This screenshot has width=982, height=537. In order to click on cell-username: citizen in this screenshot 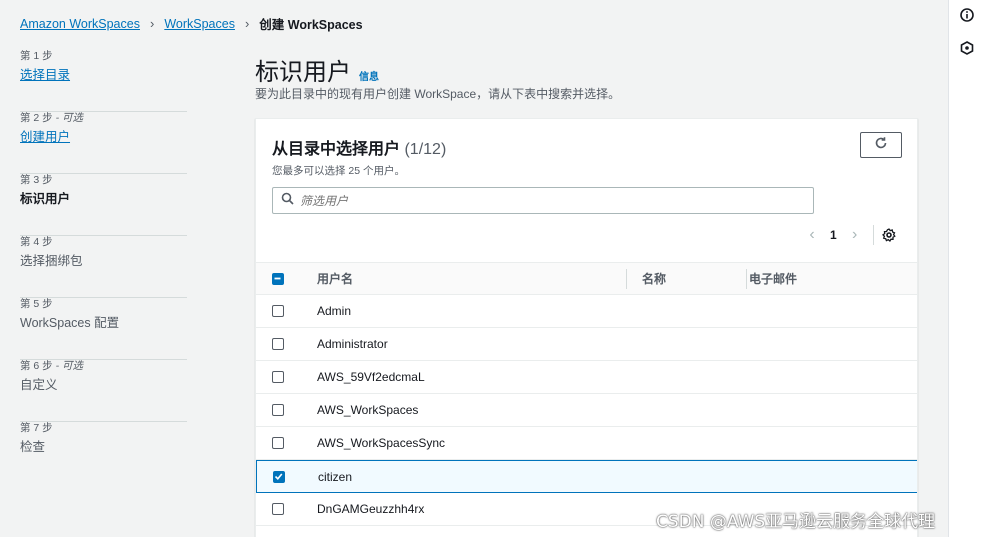, I will do `click(335, 476)`.